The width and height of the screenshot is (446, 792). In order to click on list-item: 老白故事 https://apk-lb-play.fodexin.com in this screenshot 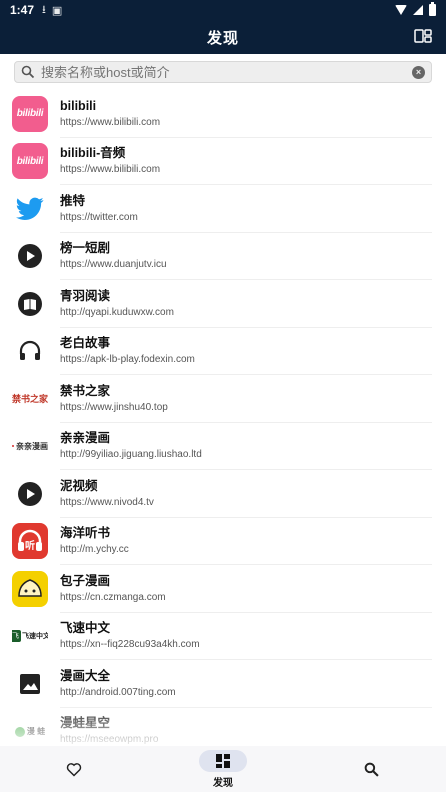, I will do `click(223, 352)`.